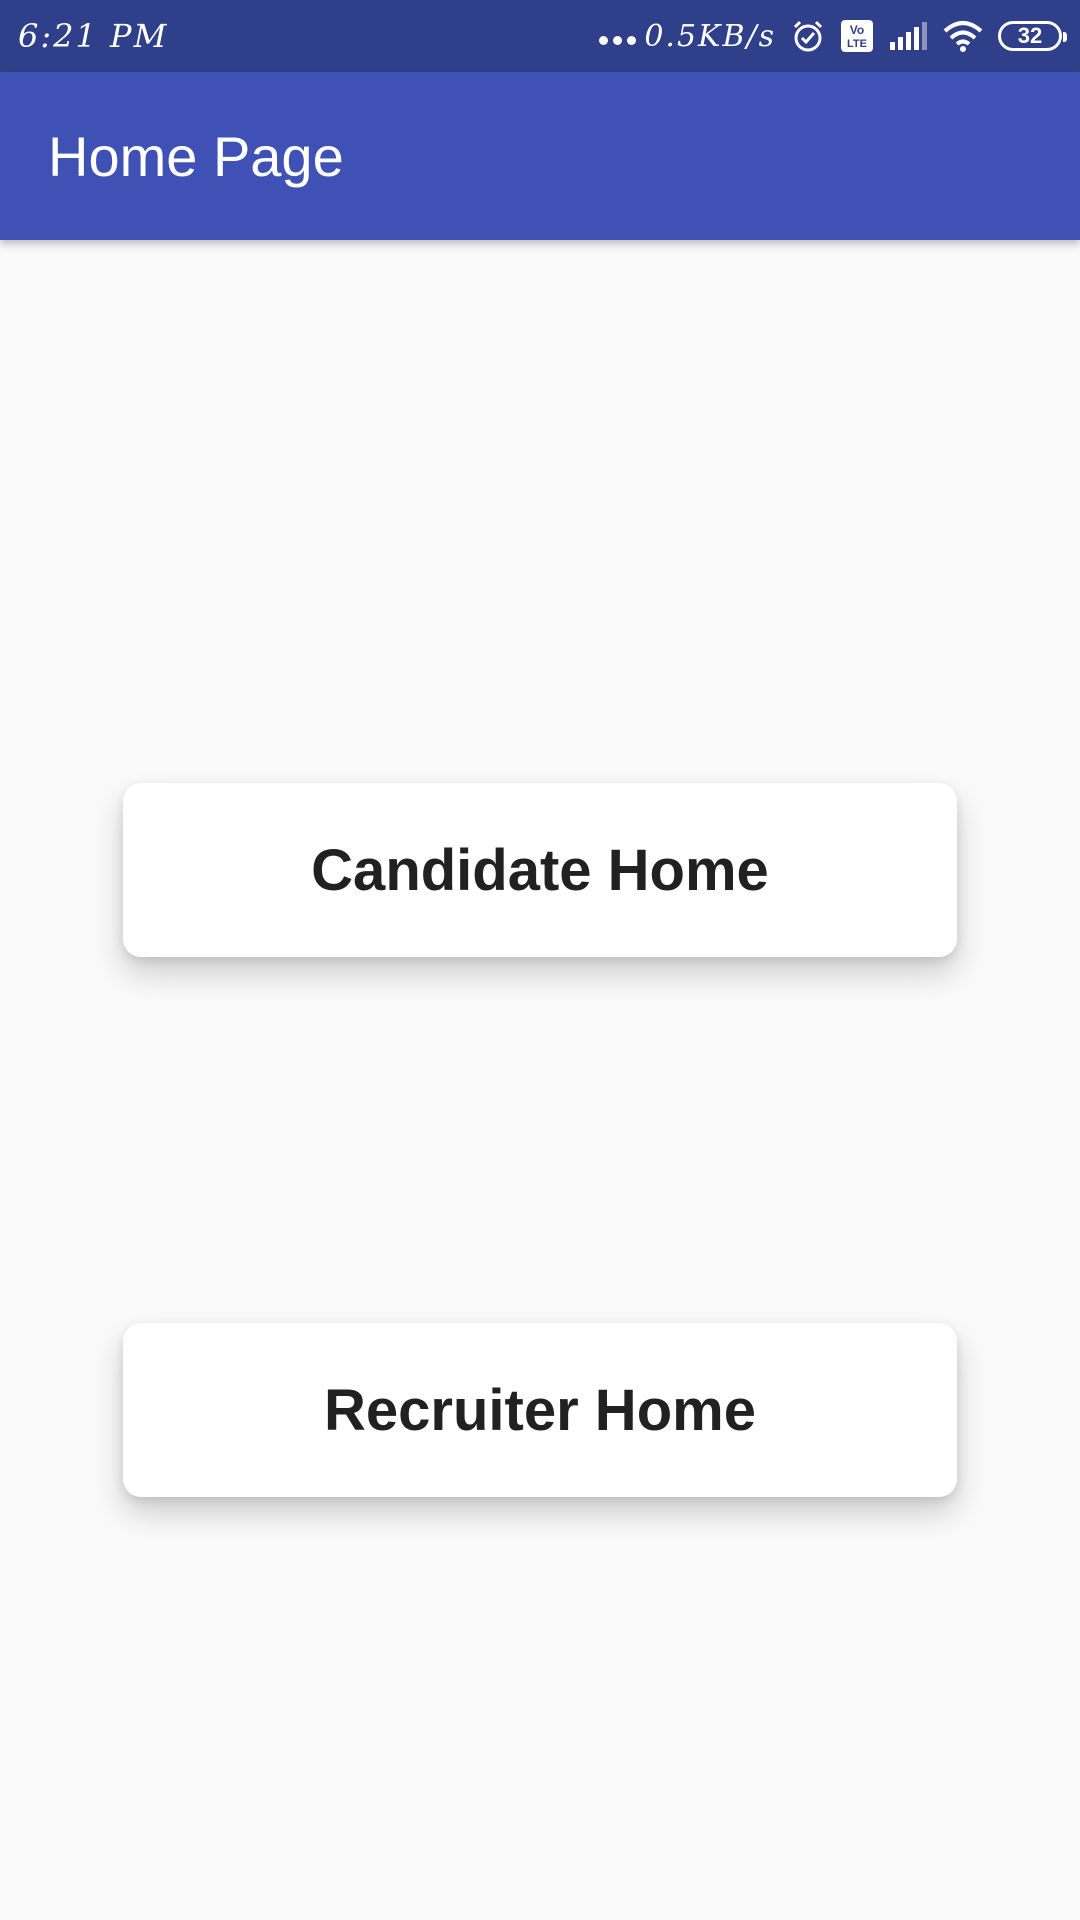 The image size is (1080, 1920). I want to click on app-bar: Home Page, so click(540, 156).